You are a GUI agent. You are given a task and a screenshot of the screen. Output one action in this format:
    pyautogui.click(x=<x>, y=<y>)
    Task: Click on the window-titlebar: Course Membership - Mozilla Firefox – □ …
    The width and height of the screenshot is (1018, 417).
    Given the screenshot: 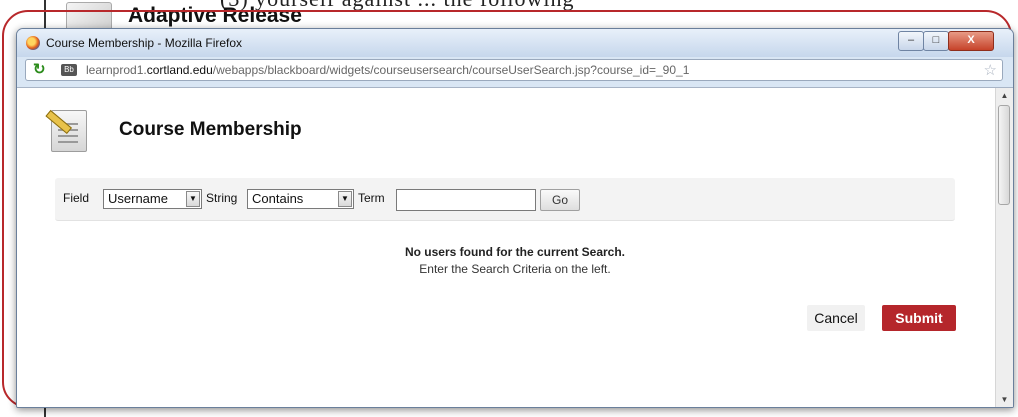 What is the action you would take?
    pyautogui.click(x=515, y=43)
    